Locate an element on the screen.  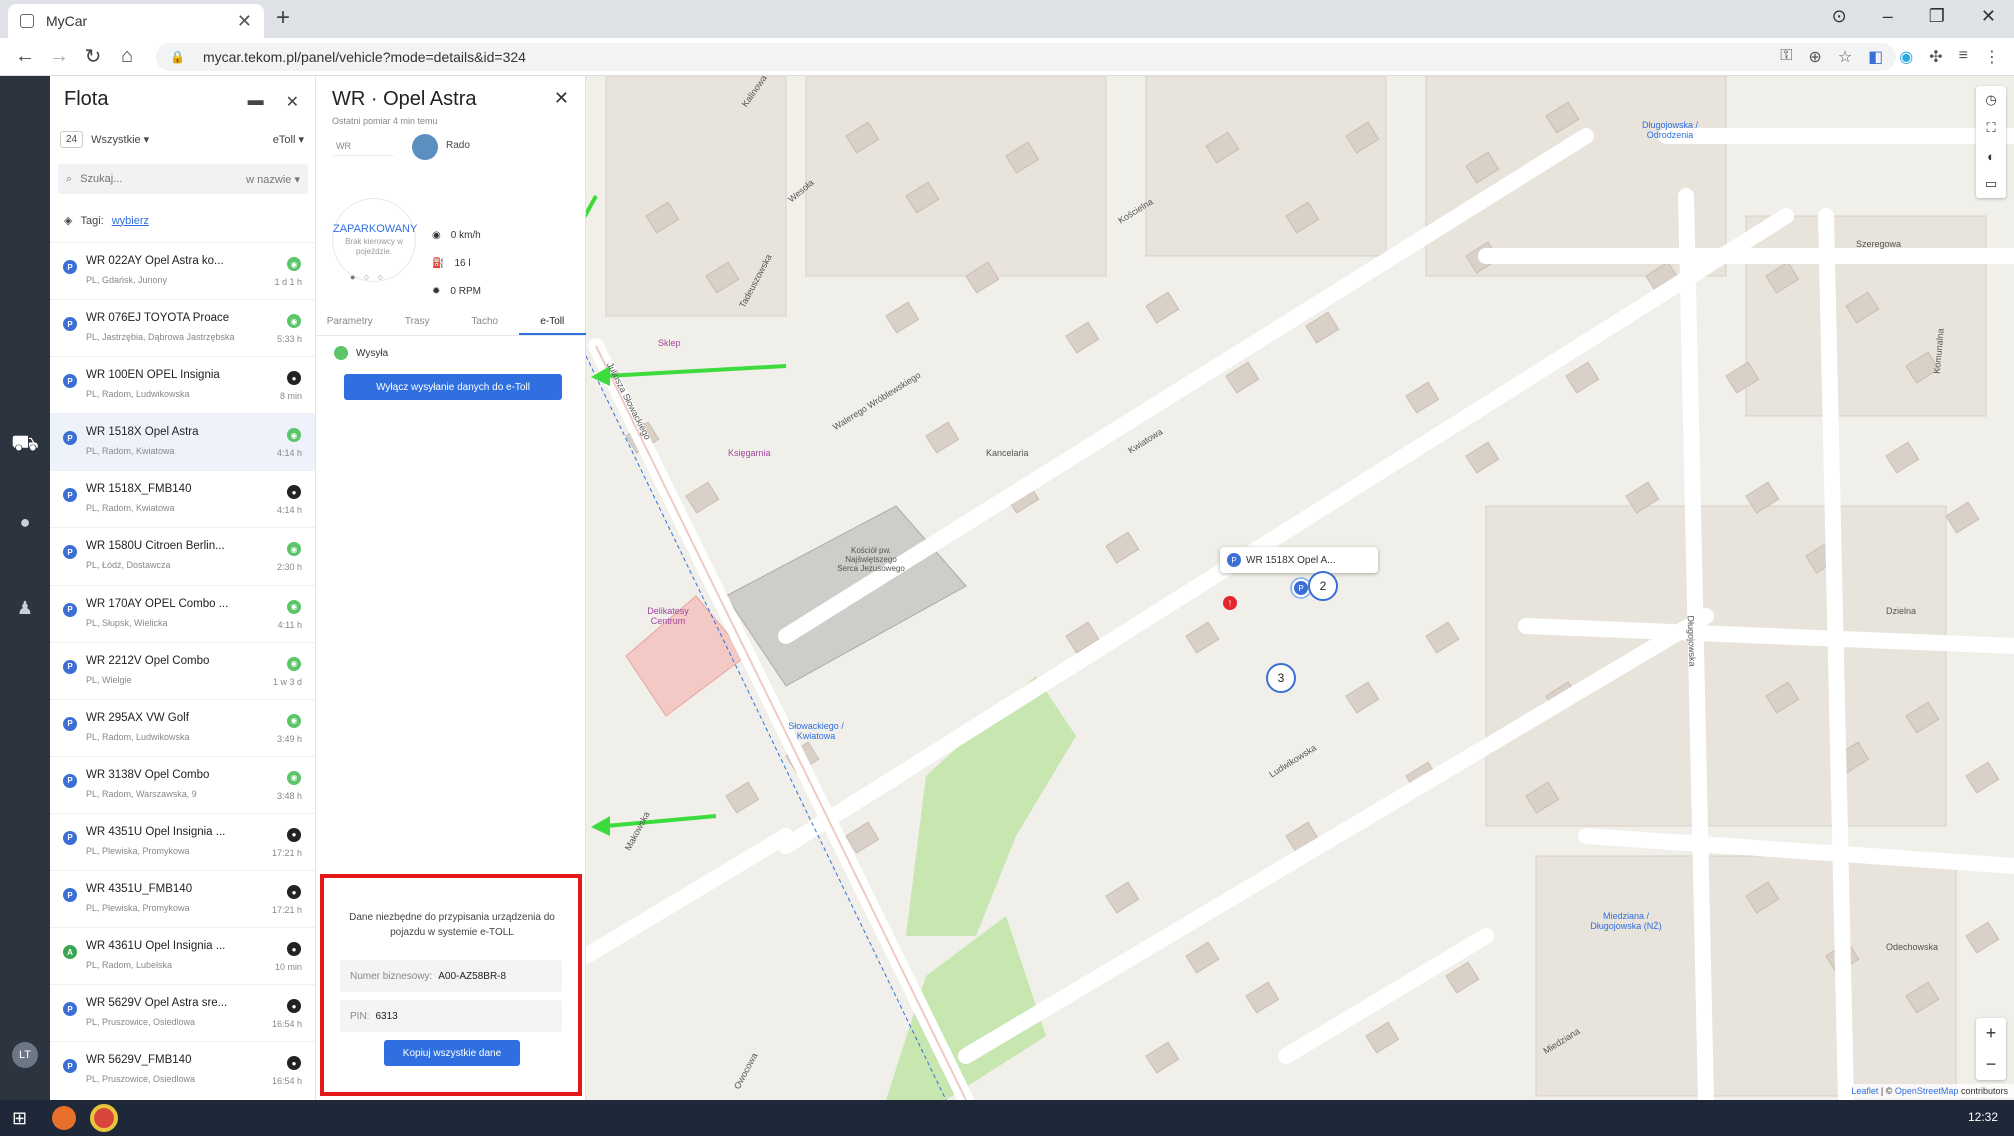
close-panel-icon: ✕ is located at coordinates (292, 102).